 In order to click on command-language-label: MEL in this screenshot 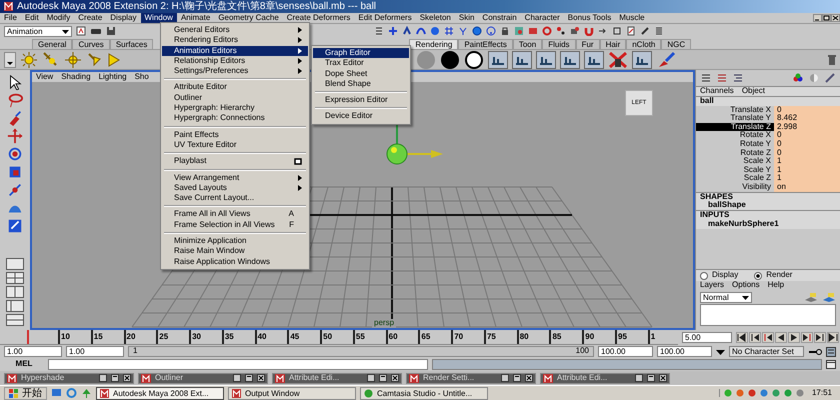, I will do `click(24, 364)`.